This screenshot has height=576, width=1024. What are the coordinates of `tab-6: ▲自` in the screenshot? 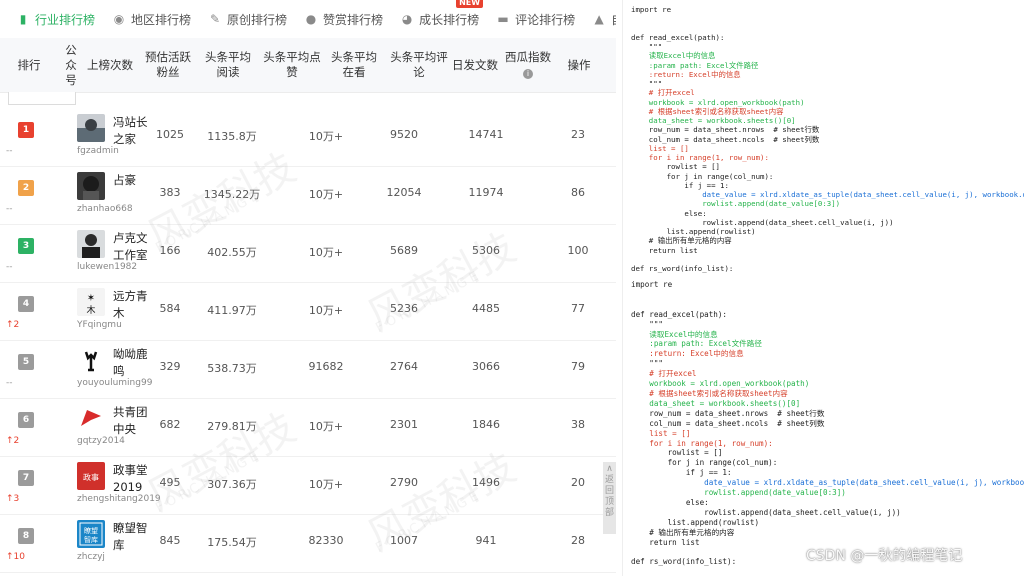 It's located at (604, 19).